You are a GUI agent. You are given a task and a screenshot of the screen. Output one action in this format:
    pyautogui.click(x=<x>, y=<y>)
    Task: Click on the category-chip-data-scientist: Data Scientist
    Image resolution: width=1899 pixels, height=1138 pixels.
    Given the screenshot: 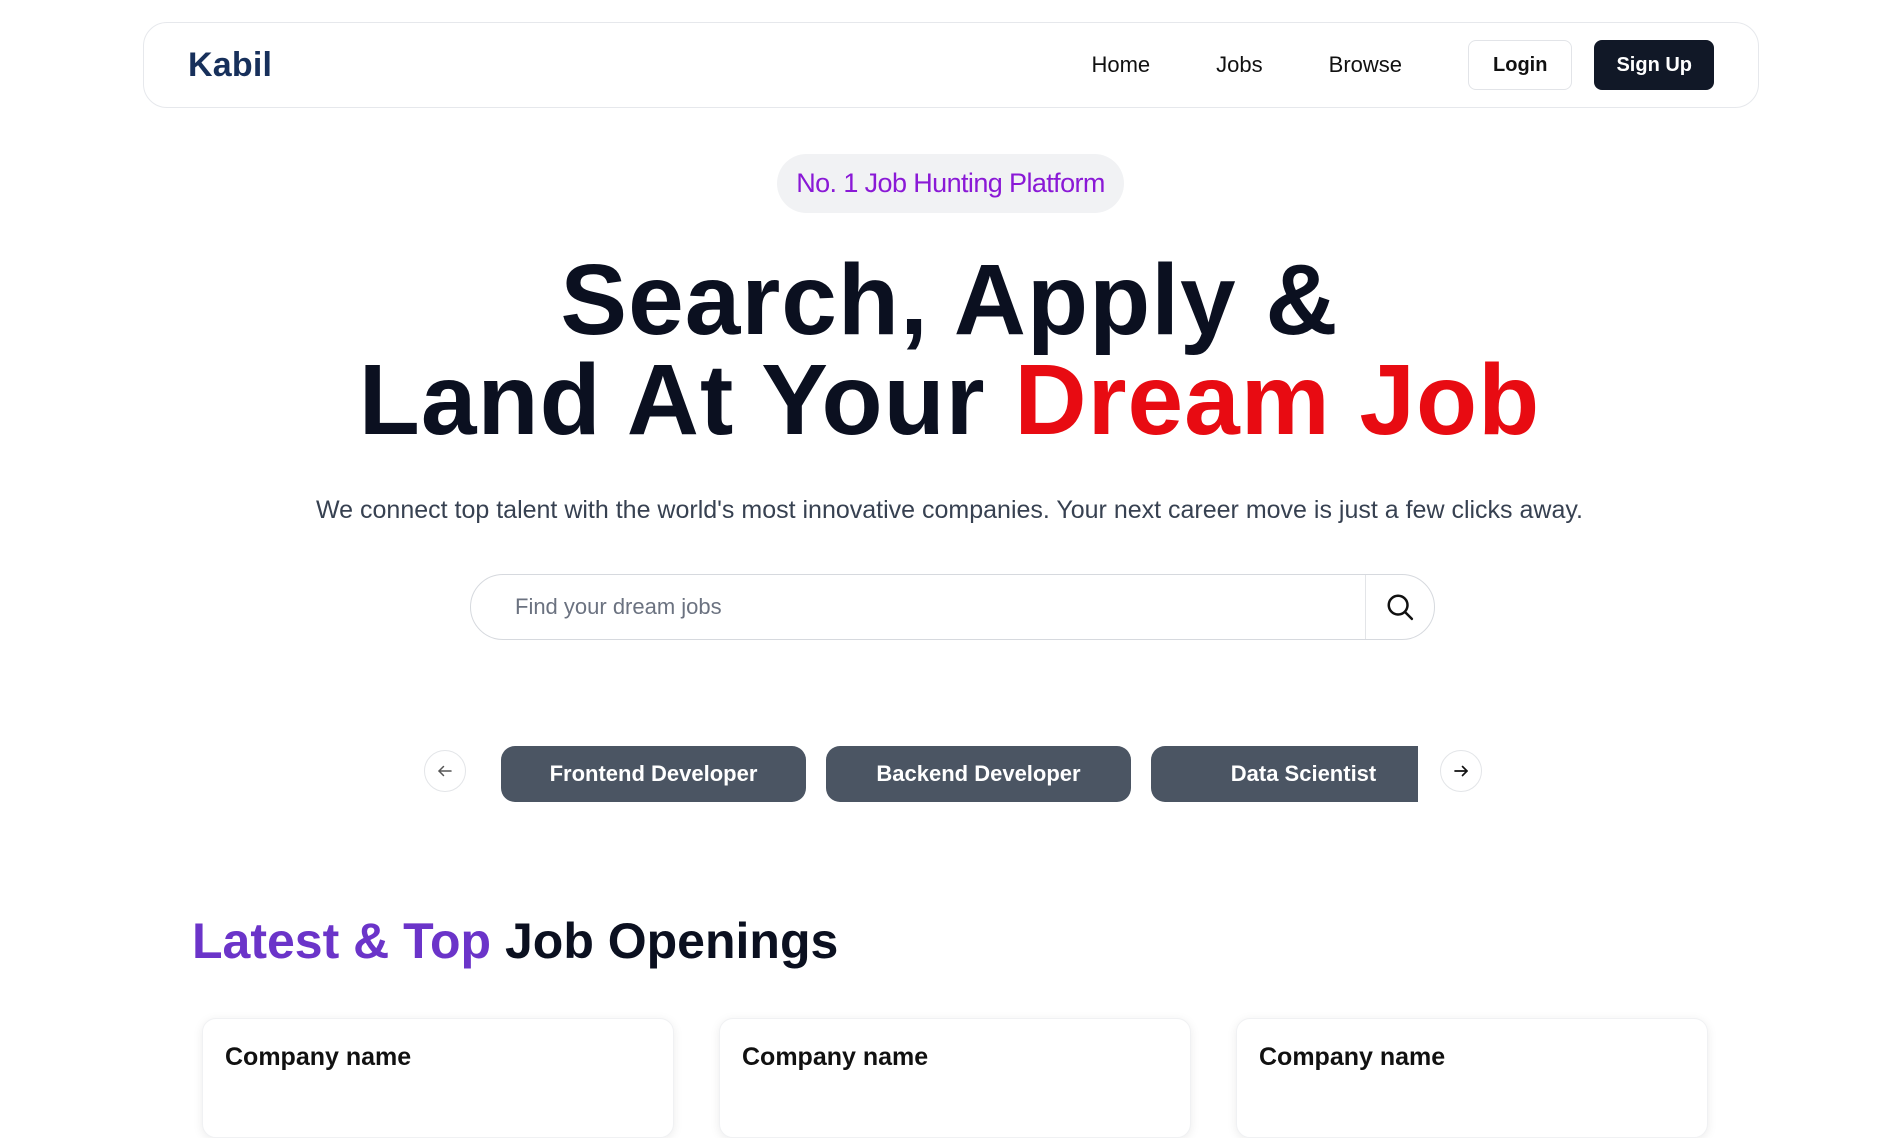 What is the action you would take?
    pyautogui.click(x=1284, y=774)
    